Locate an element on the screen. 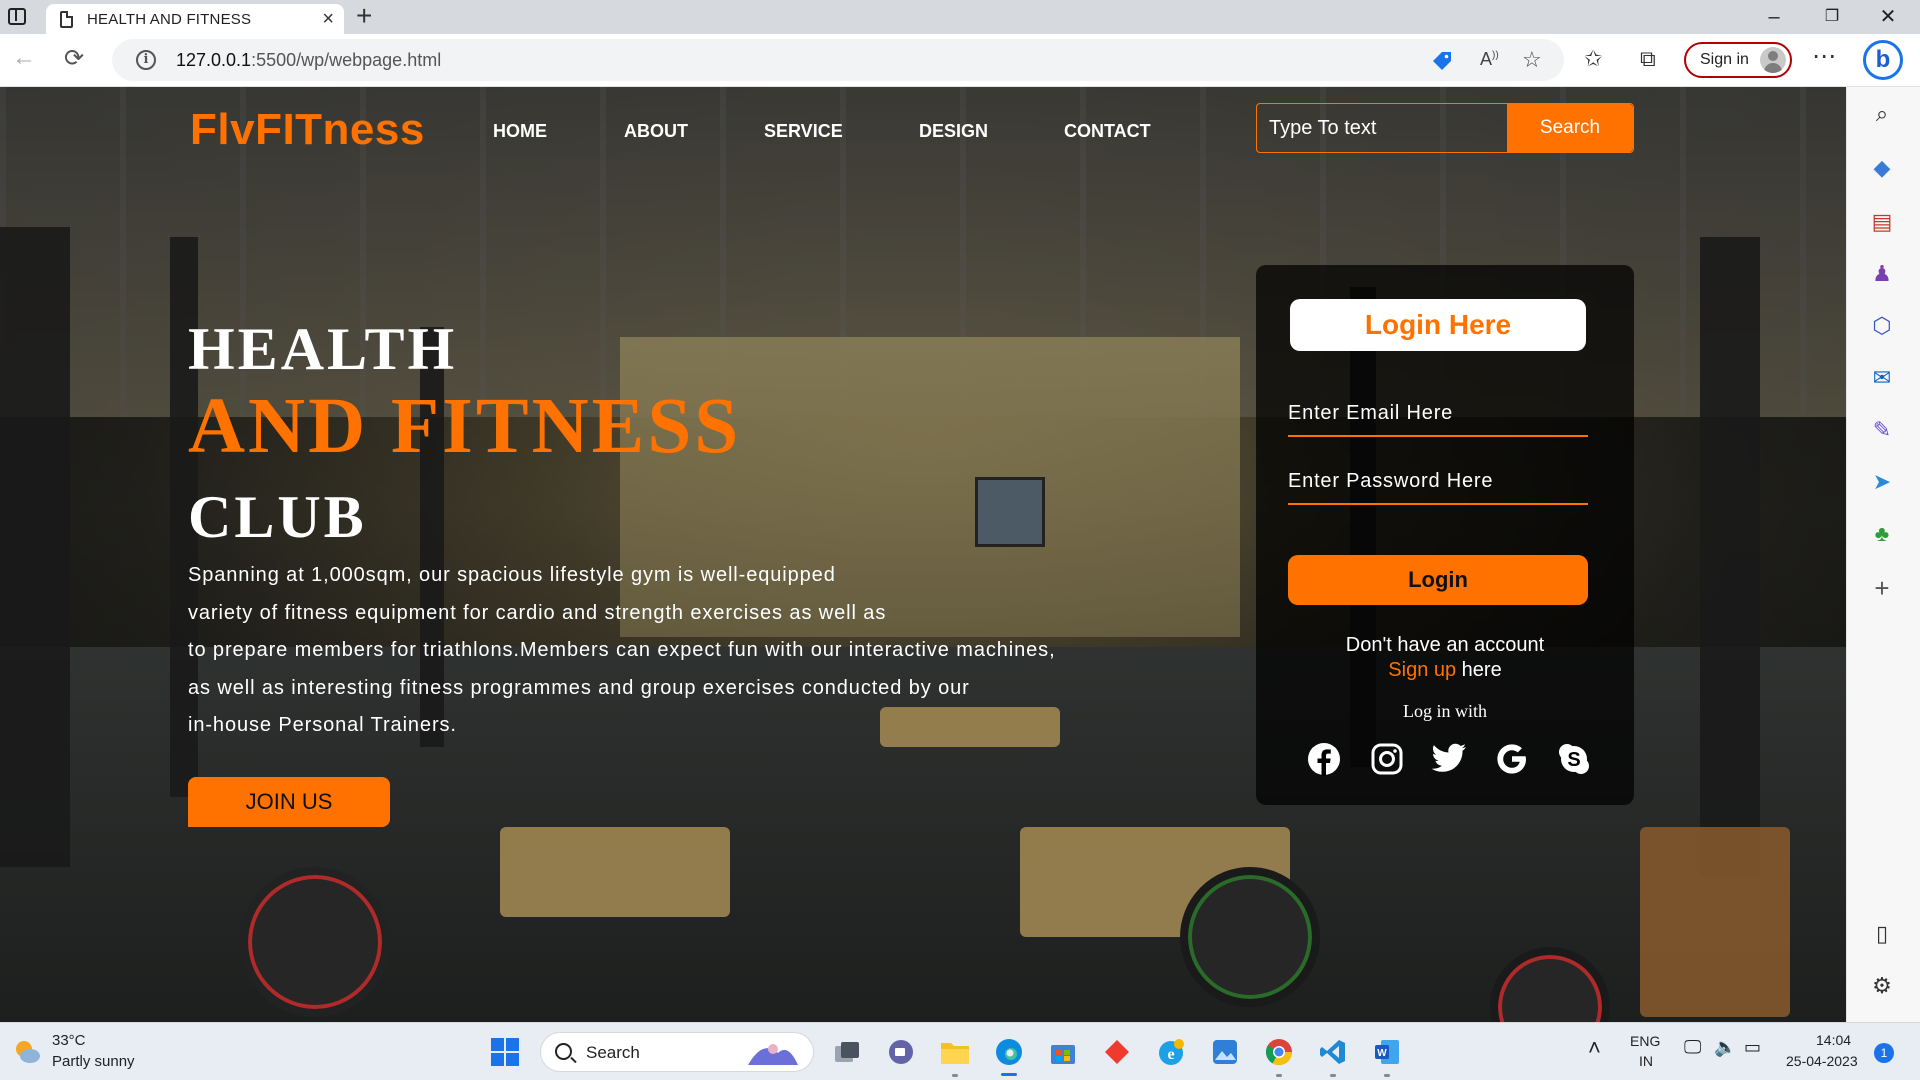 The image size is (1920, 1080). coupon-tag-icon is located at coordinates (1442, 61).